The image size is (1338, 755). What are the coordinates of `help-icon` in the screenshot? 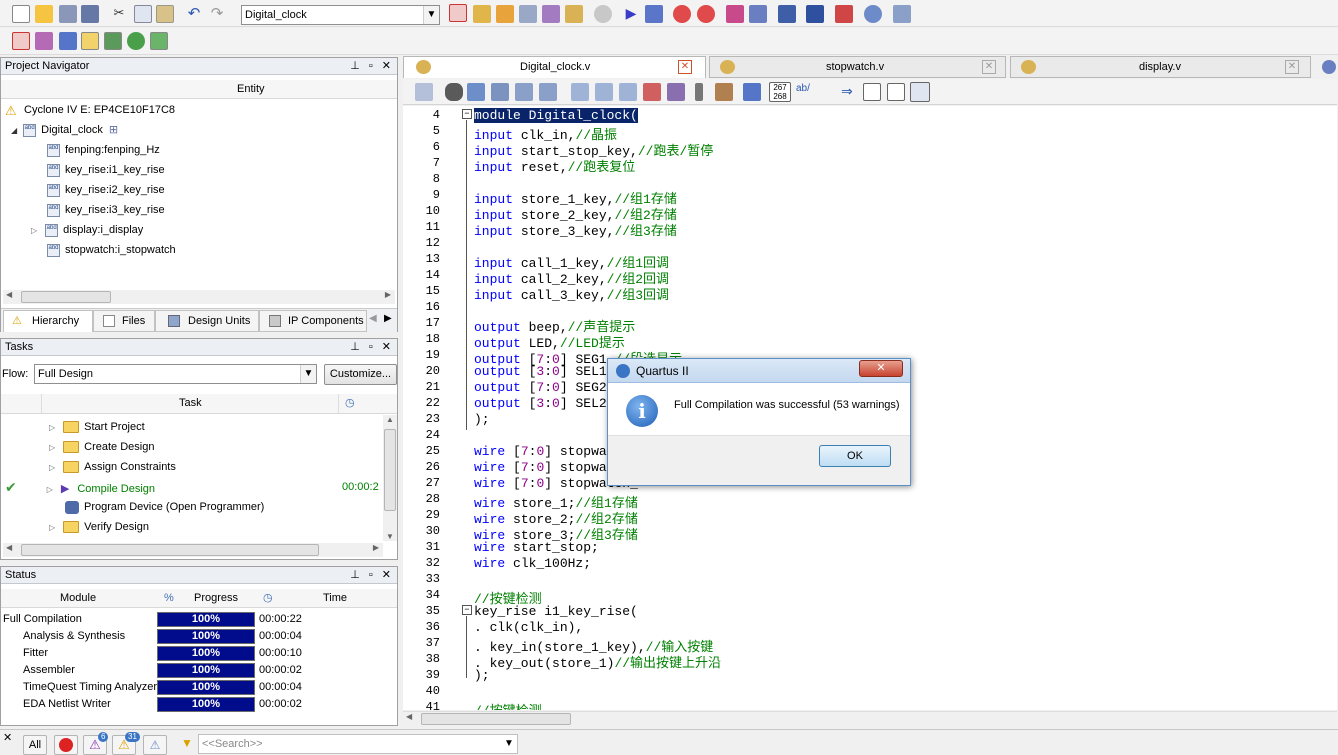 It's located at (873, 14).